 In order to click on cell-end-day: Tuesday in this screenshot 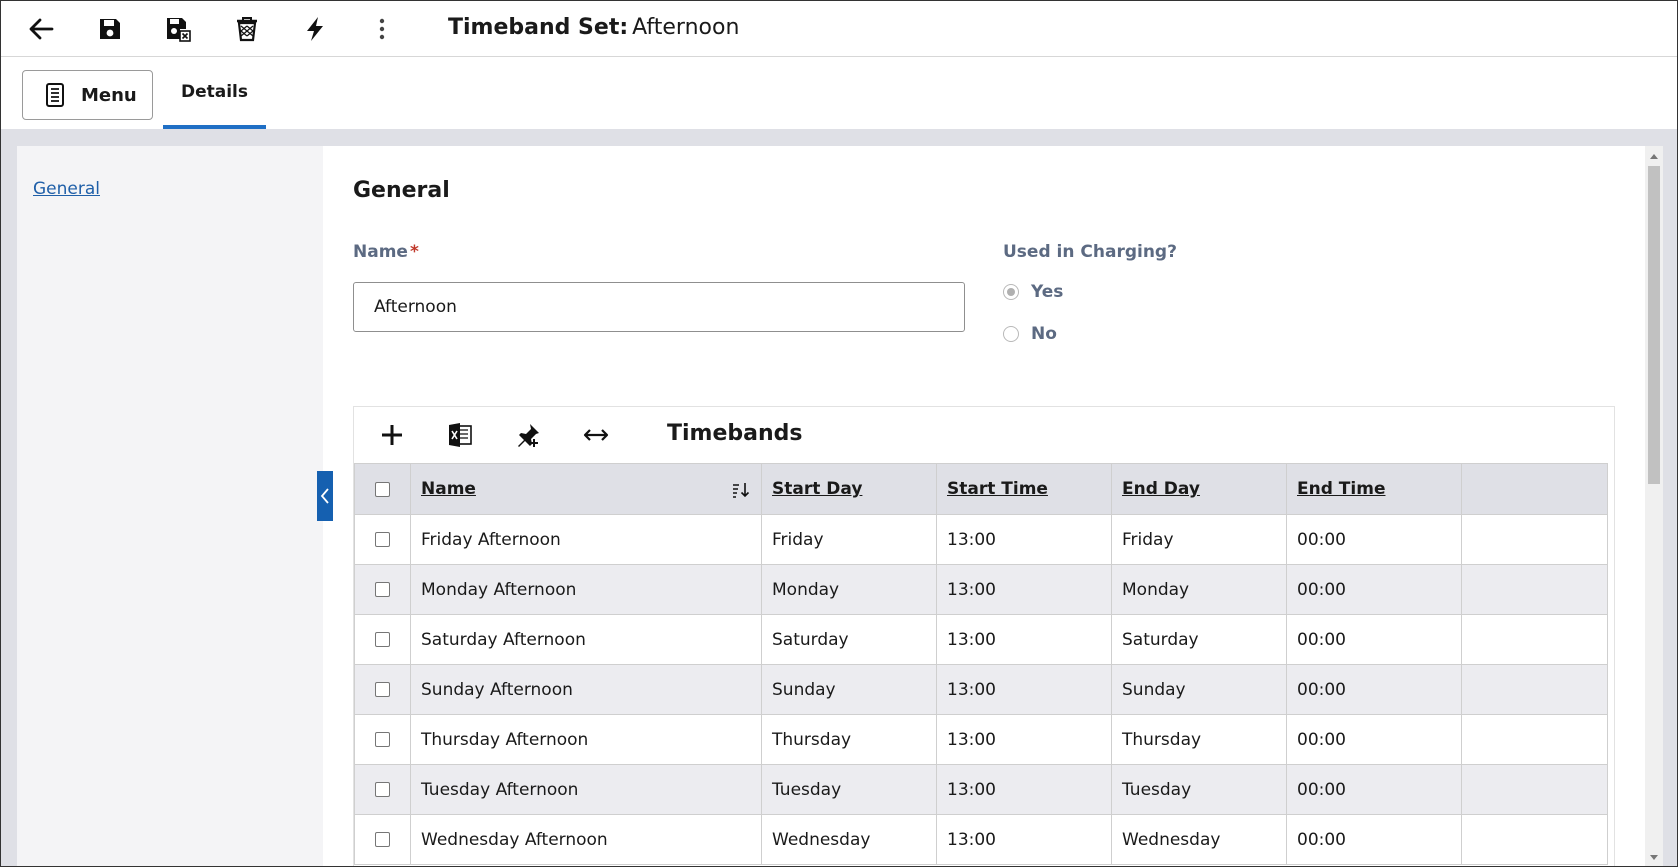, I will do `click(1199, 789)`.